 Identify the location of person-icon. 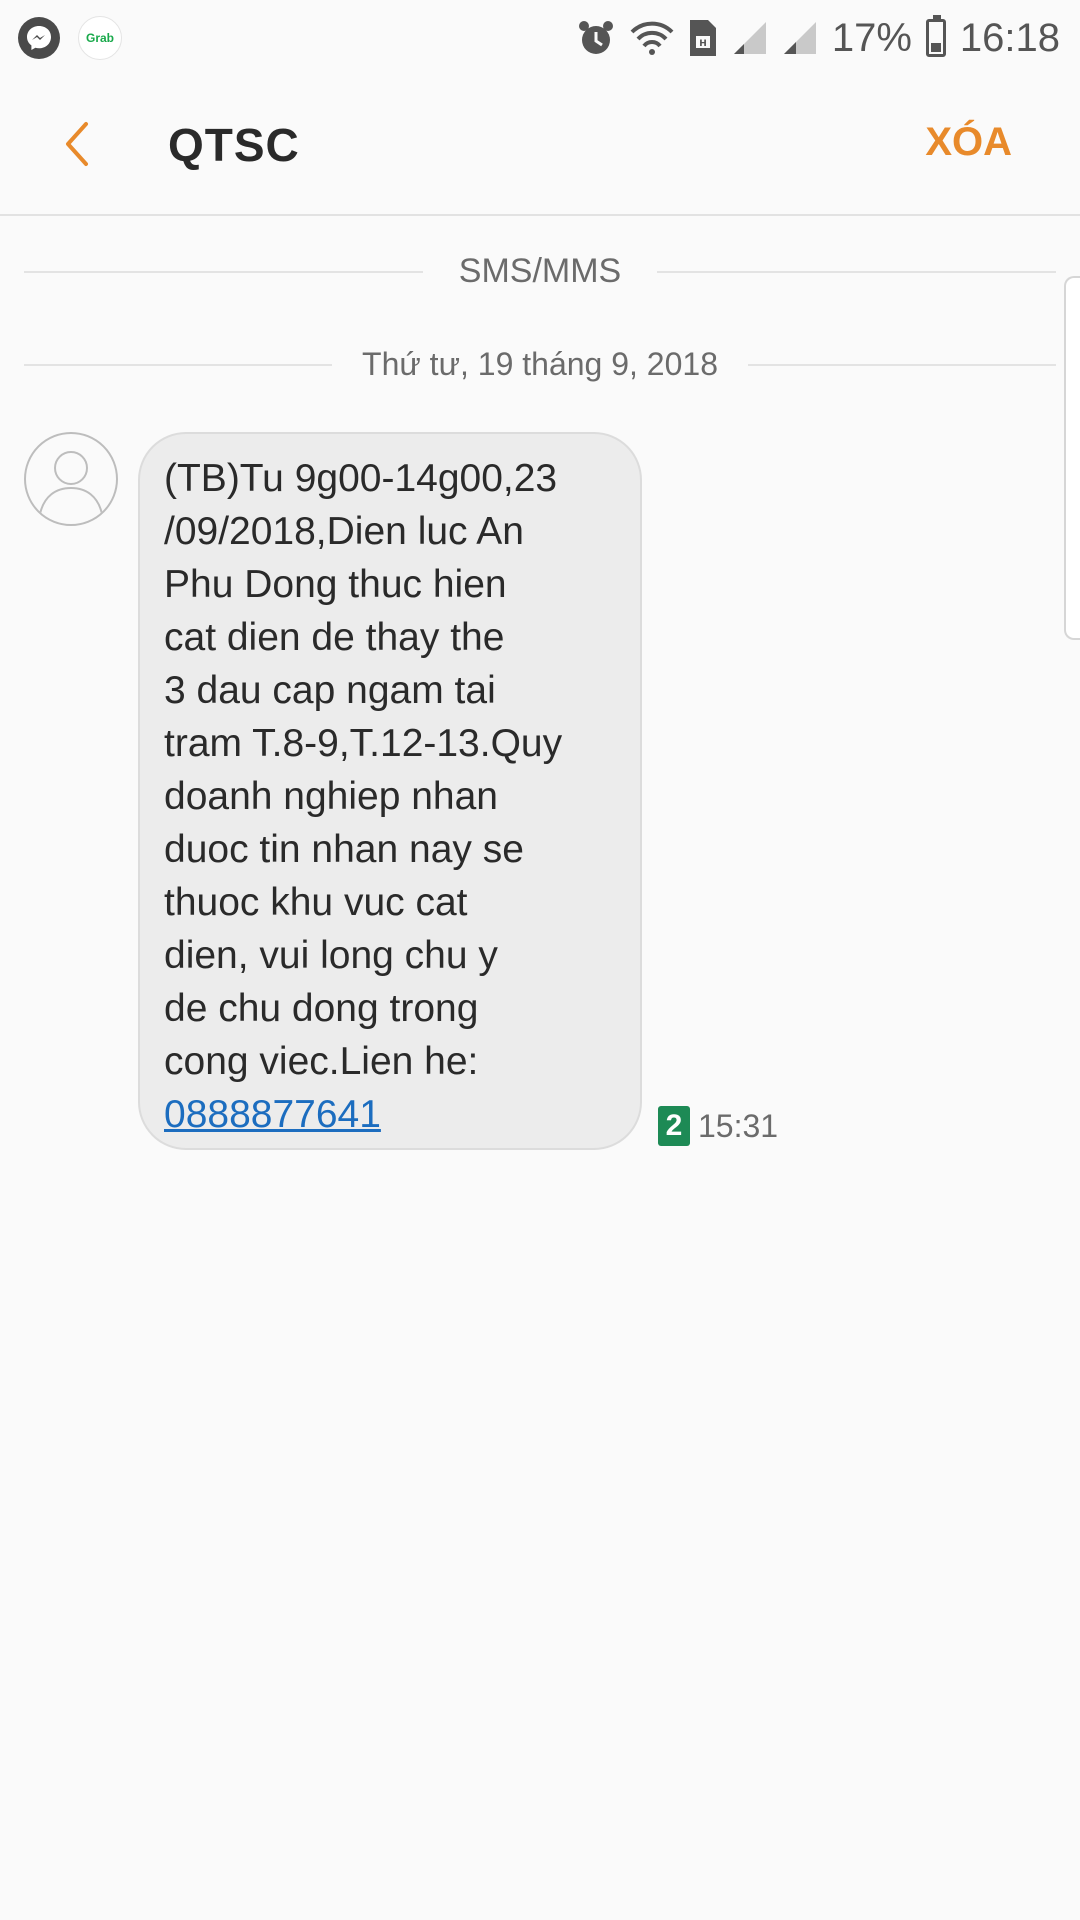
(71, 483).